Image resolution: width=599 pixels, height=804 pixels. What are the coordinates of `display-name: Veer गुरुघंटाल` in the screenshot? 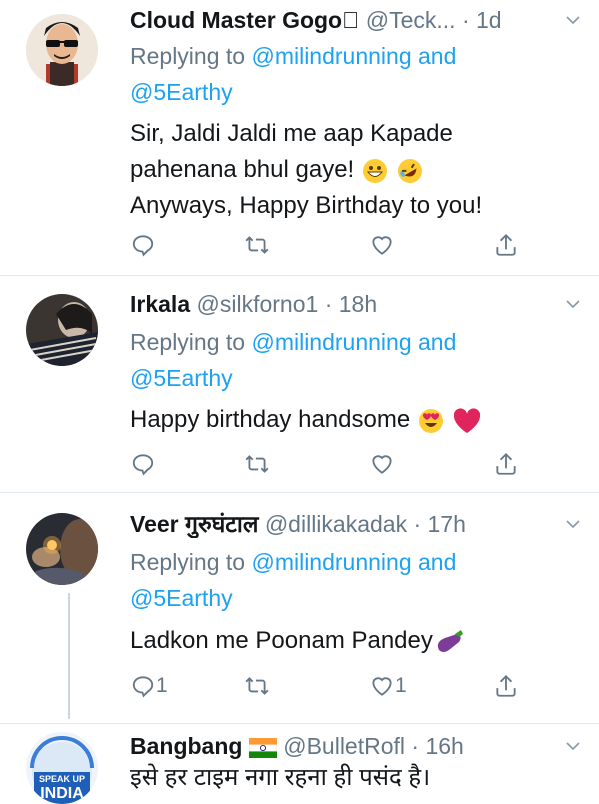 It's located at (194, 524).